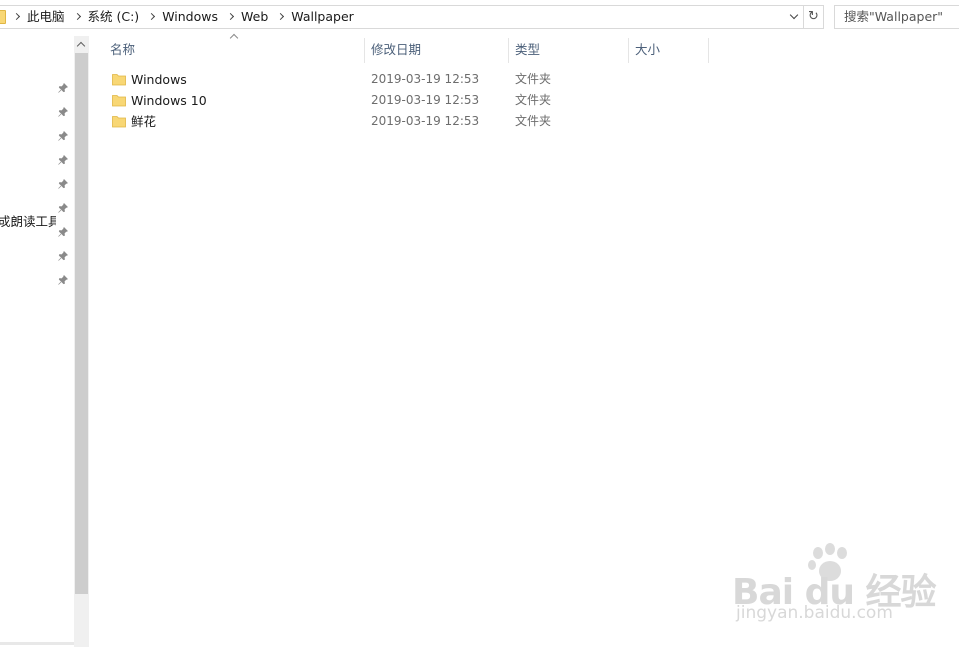  What do you see at coordinates (191, 17) in the screenshot?
I see `breadcrumb-windows: Windows` at bounding box center [191, 17].